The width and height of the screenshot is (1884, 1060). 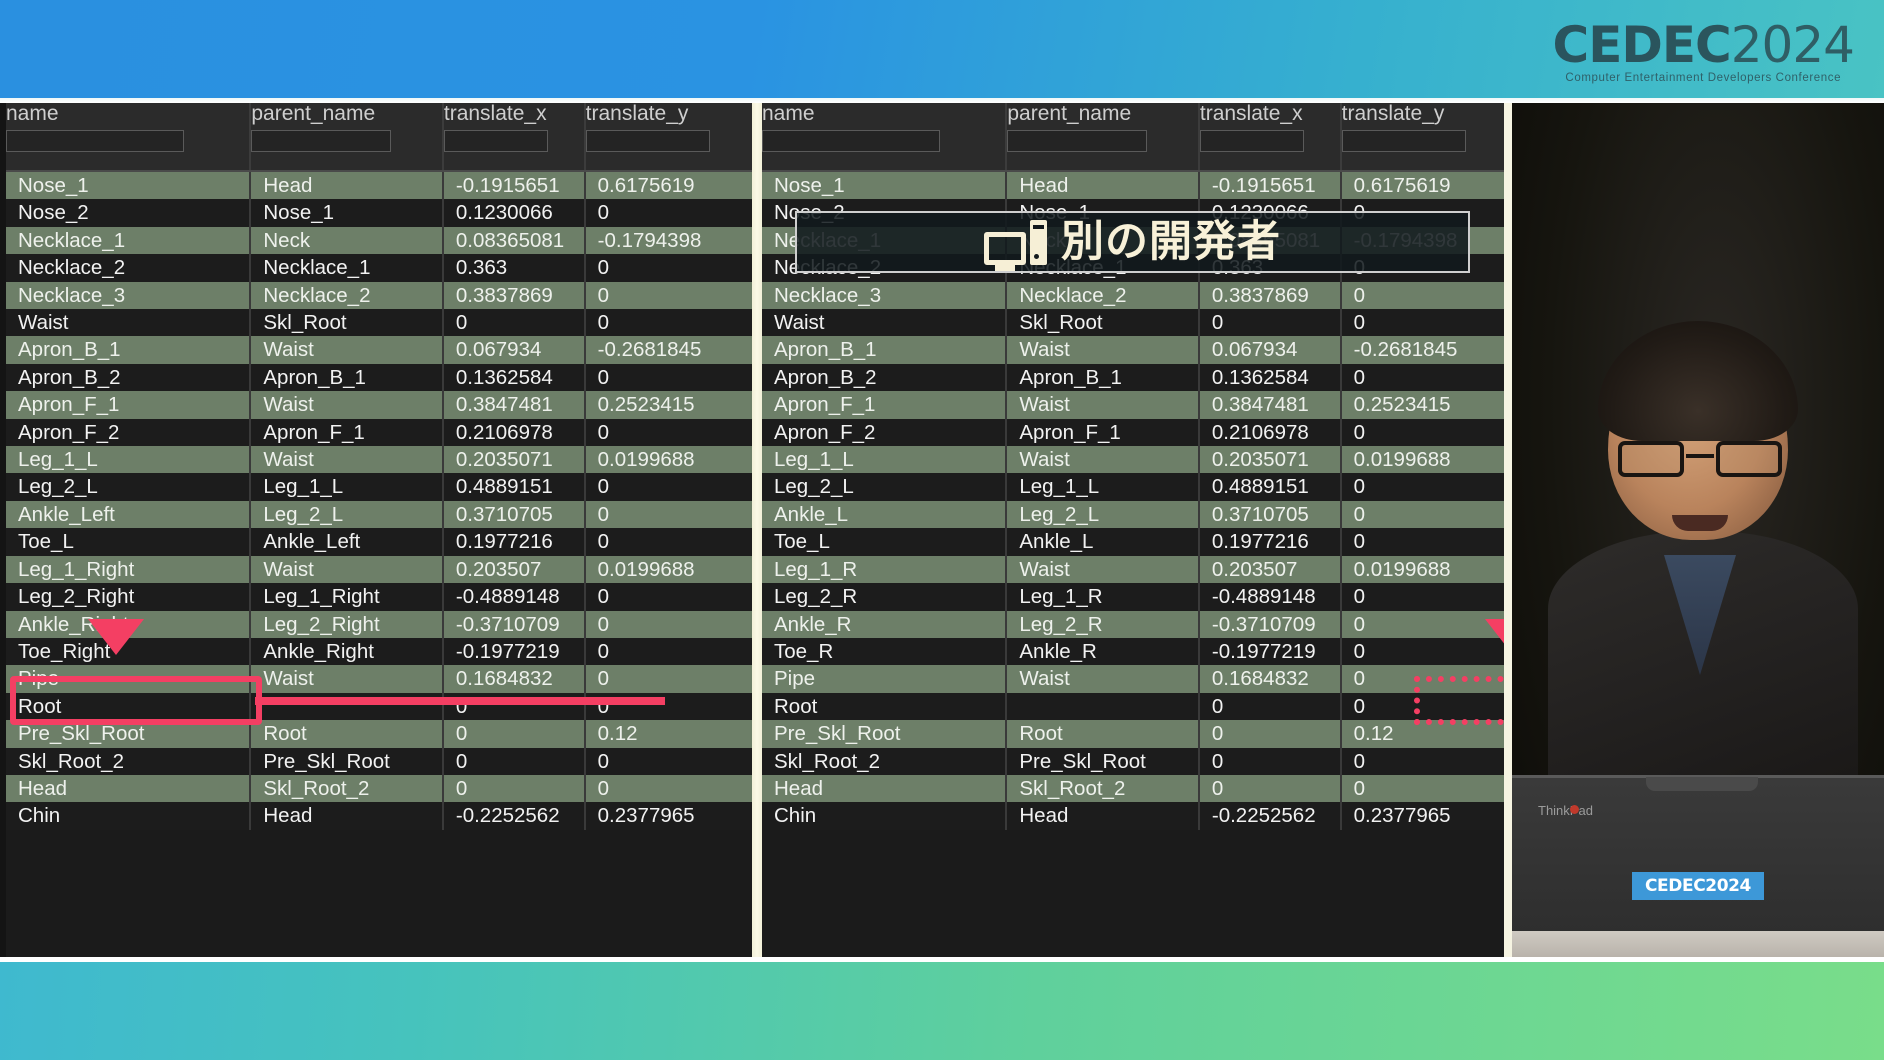 I want to click on glasses-lens-left, so click(x=1651, y=459).